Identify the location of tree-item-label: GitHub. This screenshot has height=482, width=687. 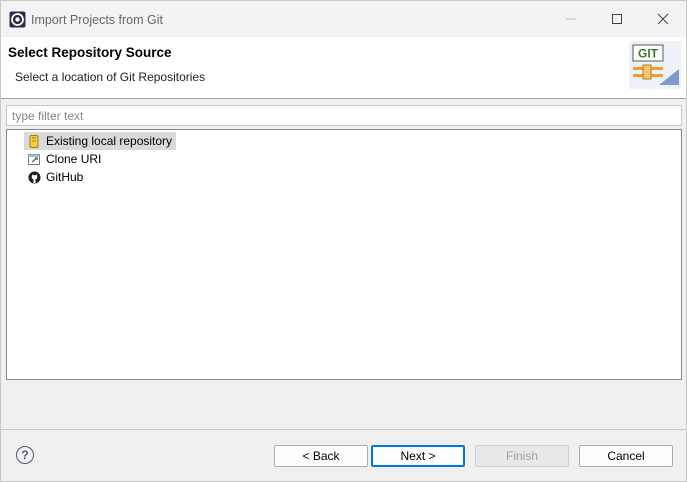
(65, 177).